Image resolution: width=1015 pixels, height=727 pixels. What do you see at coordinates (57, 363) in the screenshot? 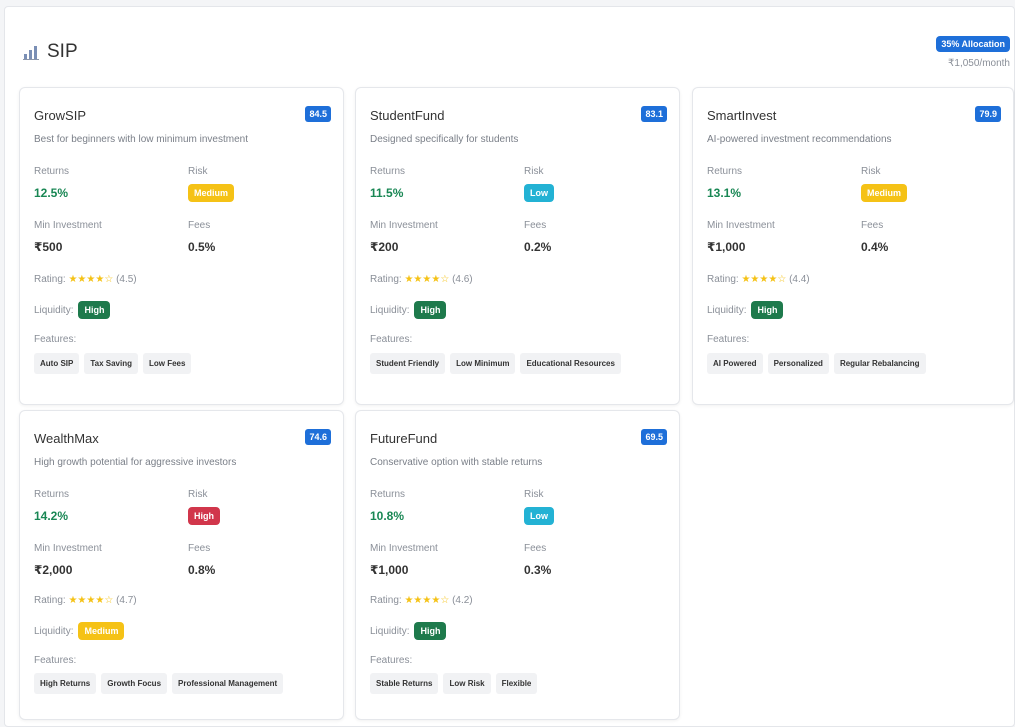
I see `feature-chip: Auto SIP` at bounding box center [57, 363].